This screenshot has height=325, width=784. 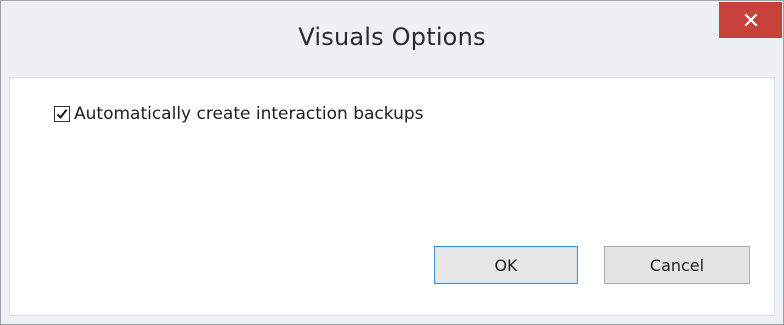 I want to click on ok-button: OK, so click(x=506, y=265).